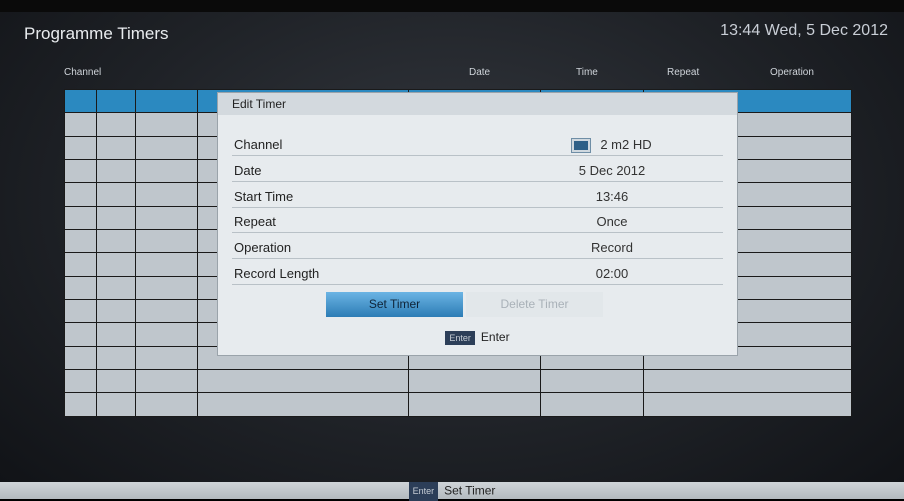 This screenshot has height=501, width=904. What do you see at coordinates (612, 273) in the screenshot?
I see `record-length-value: 02:00` at bounding box center [612, 273].